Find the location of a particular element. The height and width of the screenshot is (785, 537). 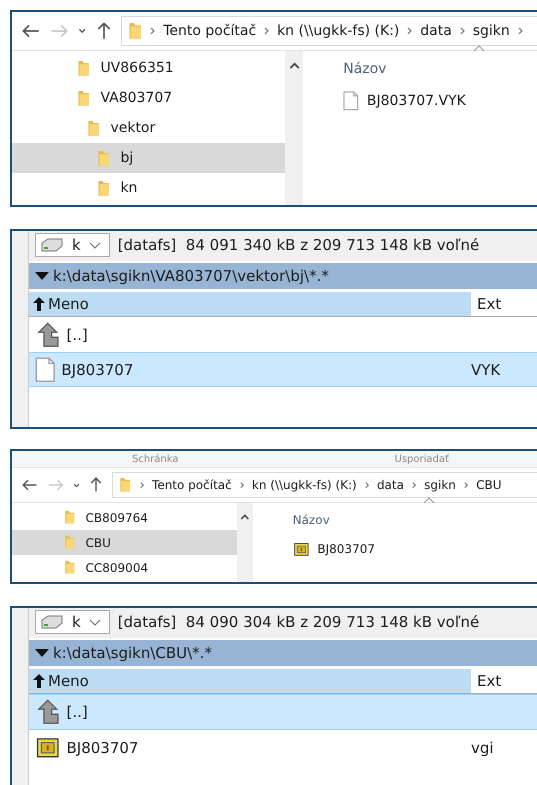

ribbon-group-label: Usporiadať is located at coordinates (422, 459).